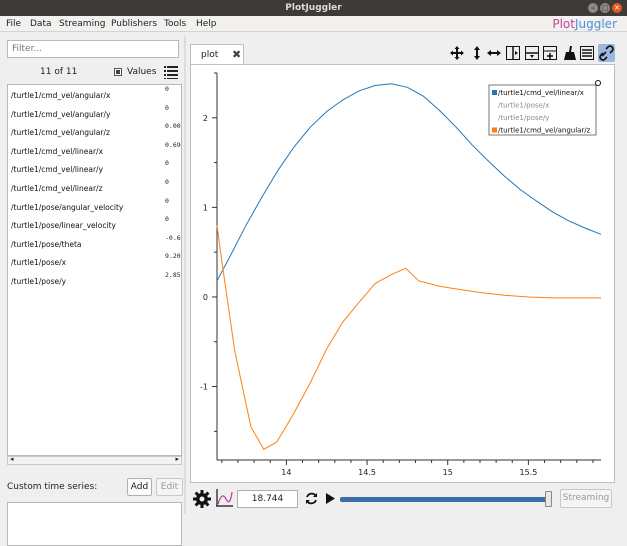  Describe the element at coordinates (205, 118) in the screenshot. I see `y-tick-label: 2` at that location.